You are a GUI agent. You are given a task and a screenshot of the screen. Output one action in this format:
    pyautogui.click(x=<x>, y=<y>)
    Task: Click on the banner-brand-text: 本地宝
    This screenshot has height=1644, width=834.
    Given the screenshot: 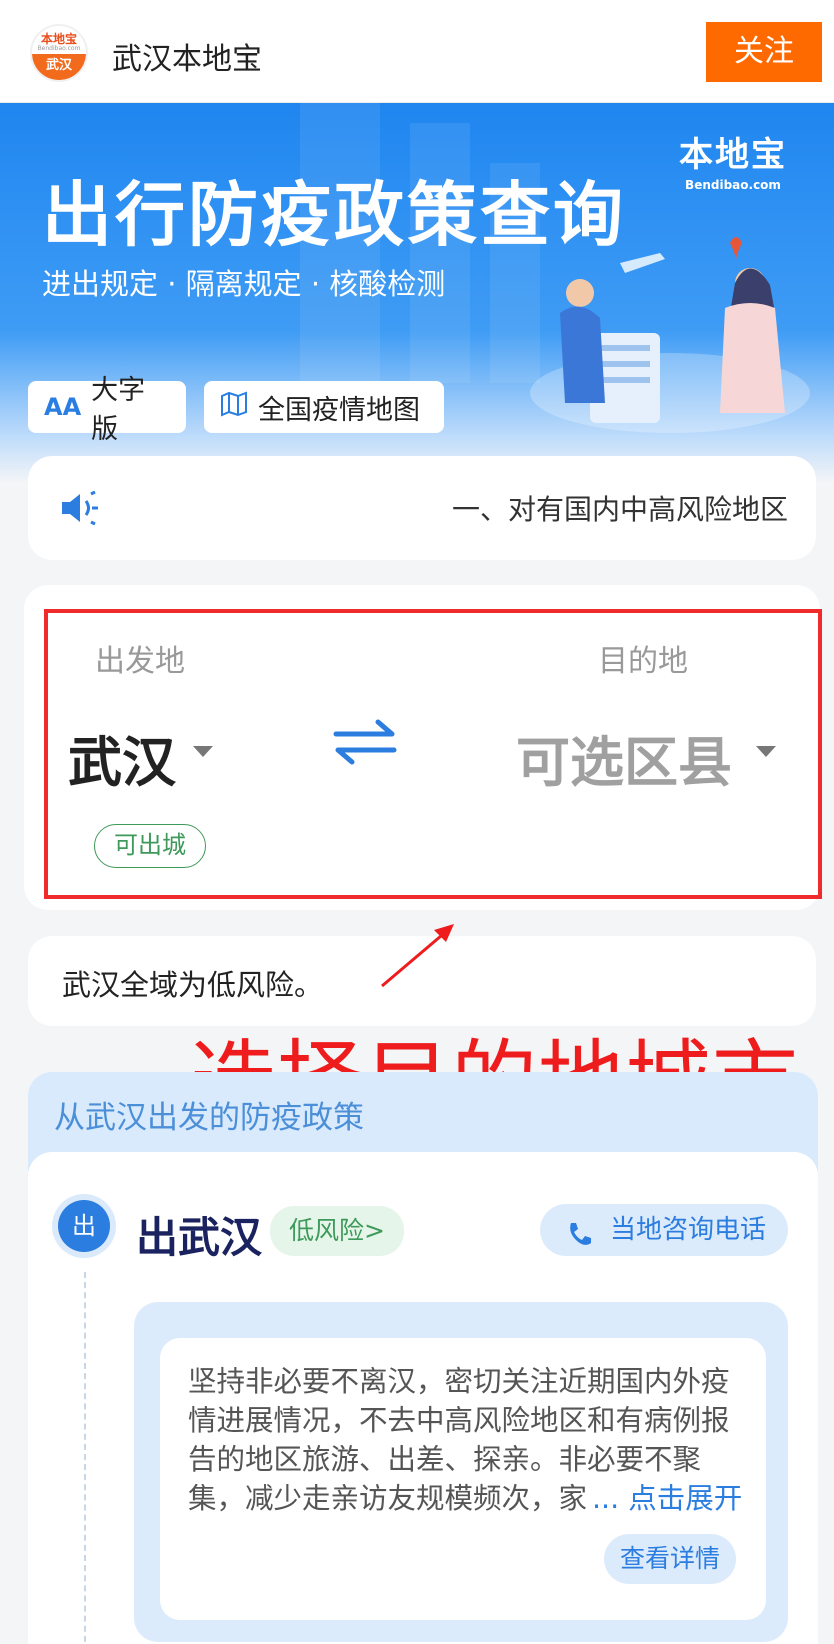 What is the action you would take?
    pyautogui.click(x=733, y=155)
    